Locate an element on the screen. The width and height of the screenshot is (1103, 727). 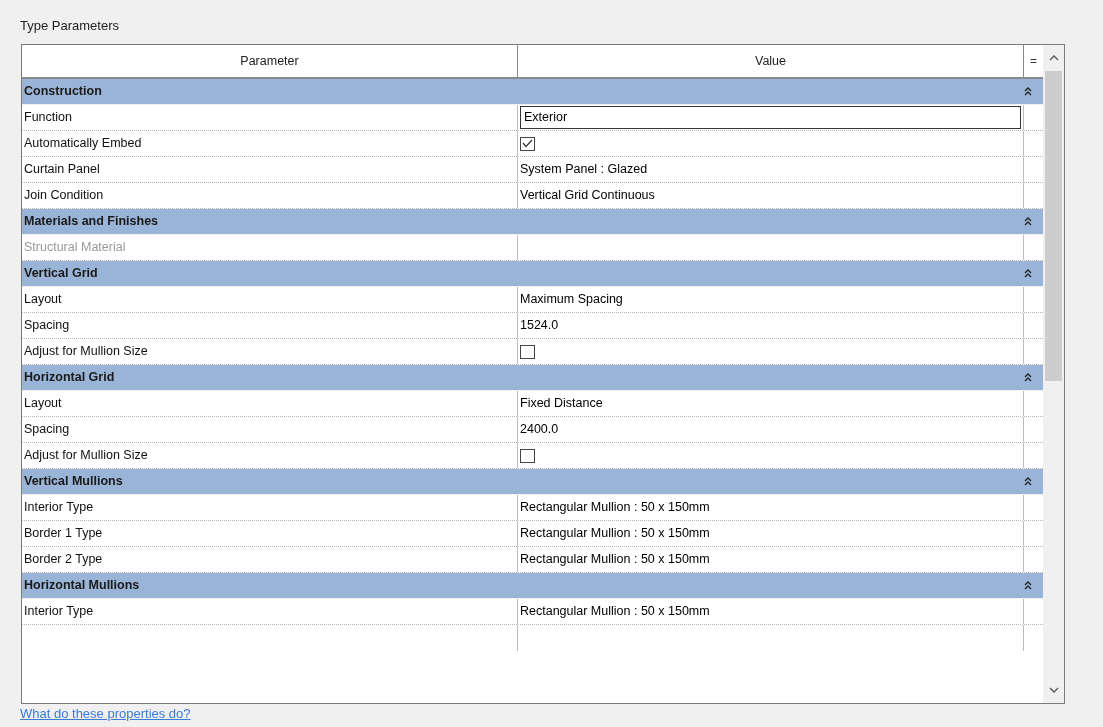
value-text: System Panel : Glazed is located at coordinates (584, 170).